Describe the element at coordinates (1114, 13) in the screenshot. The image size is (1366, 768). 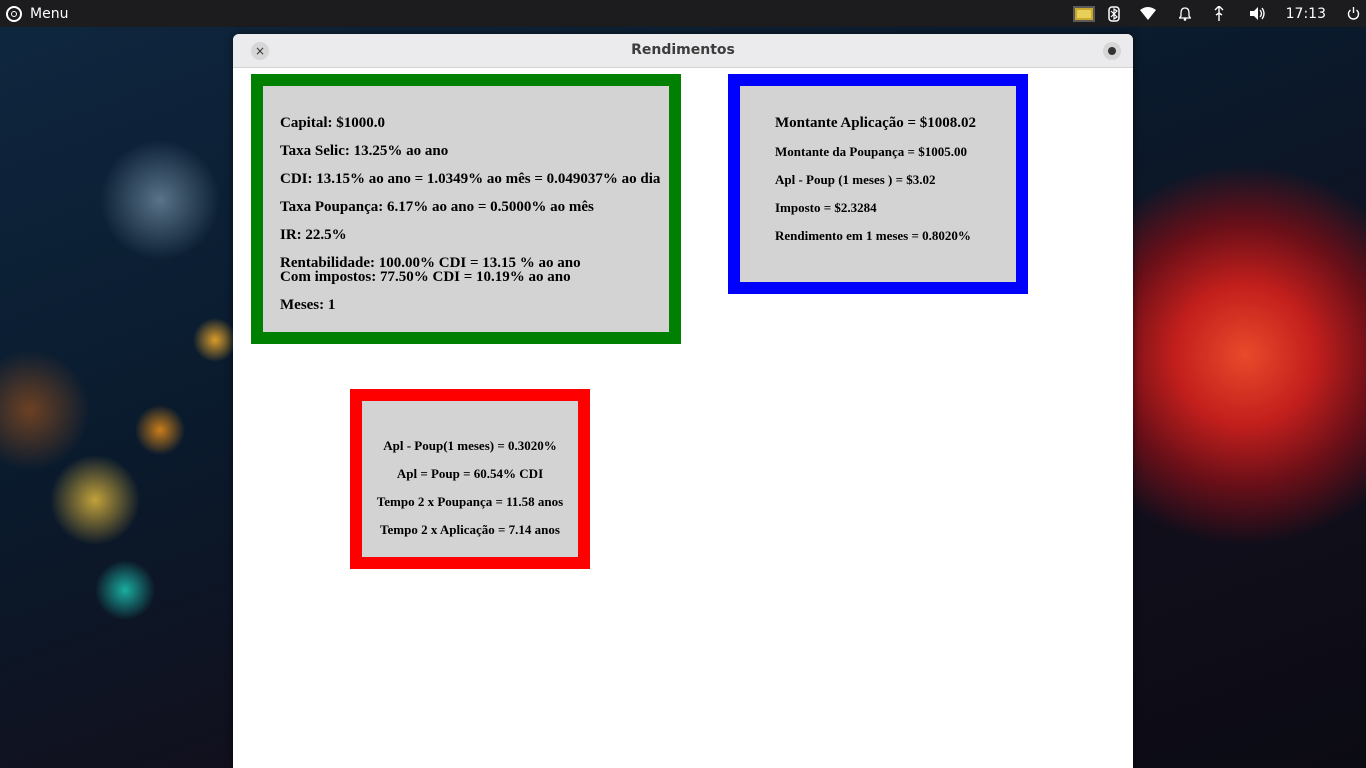
I see `bluetooth-icon` at that location.